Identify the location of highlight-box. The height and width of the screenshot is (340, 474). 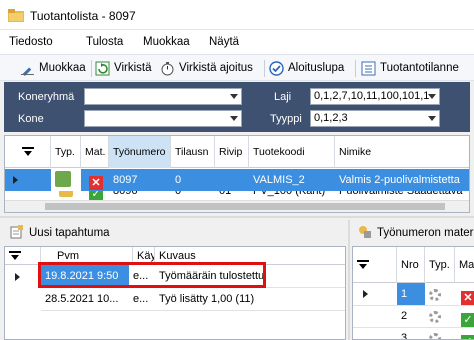
(152, 275).